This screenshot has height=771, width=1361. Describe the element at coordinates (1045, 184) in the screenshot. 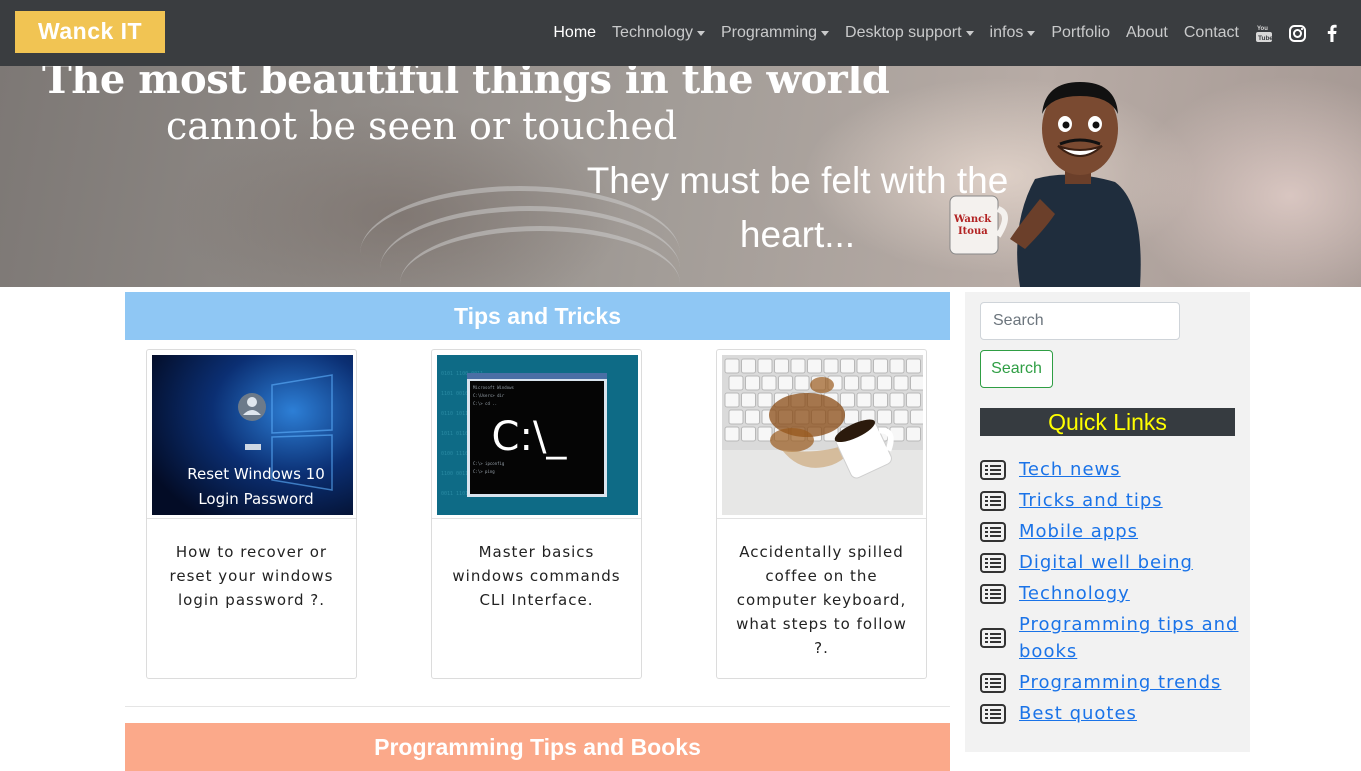

I see `avatar-illustration: Wanck Itoua` at that location.